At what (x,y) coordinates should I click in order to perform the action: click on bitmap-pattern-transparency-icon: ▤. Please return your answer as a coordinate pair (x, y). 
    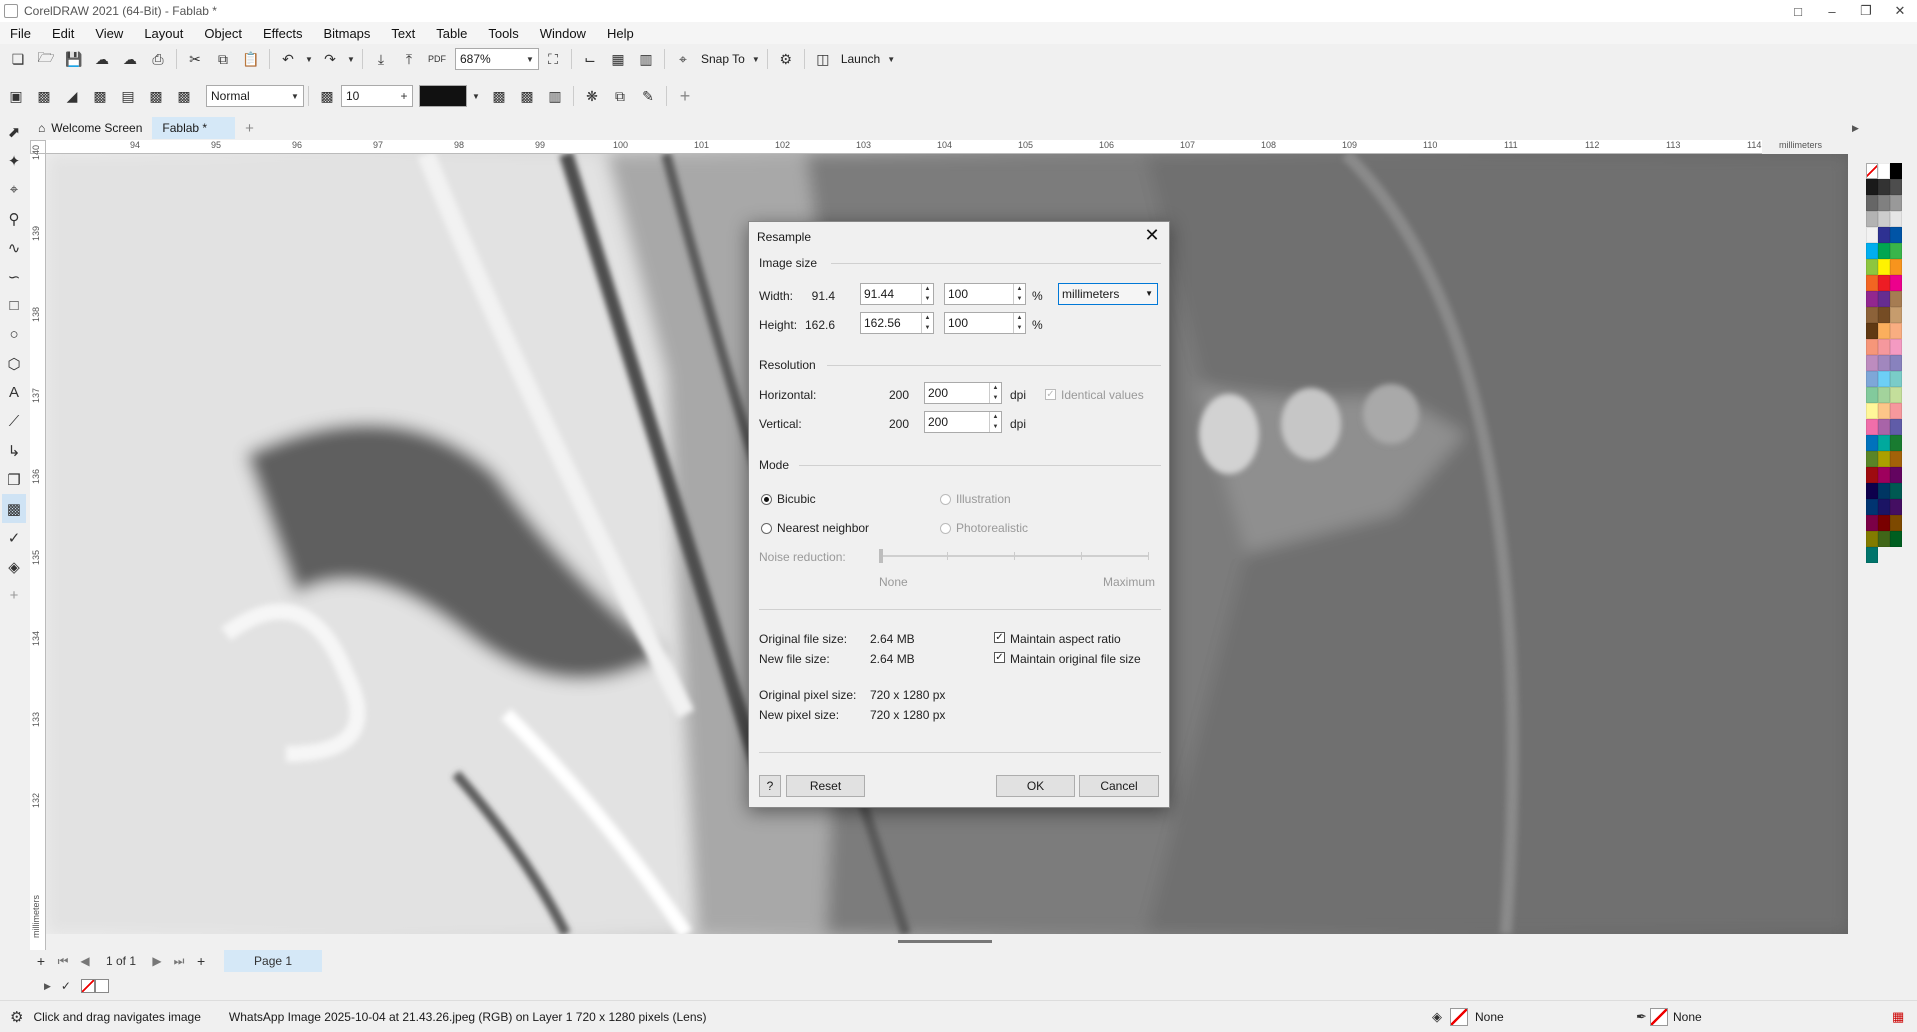
    Looking at the image, I should click on (128, 96).